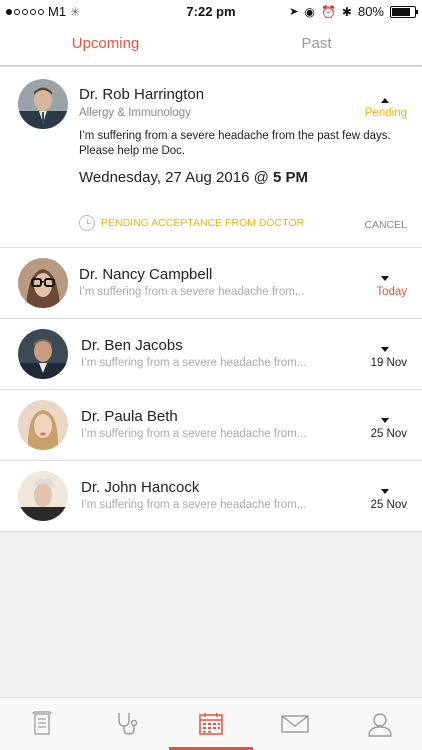  Describe the element at coordinates (391, 292) in the screenshot. I see `appointment-date: Today` at that location.